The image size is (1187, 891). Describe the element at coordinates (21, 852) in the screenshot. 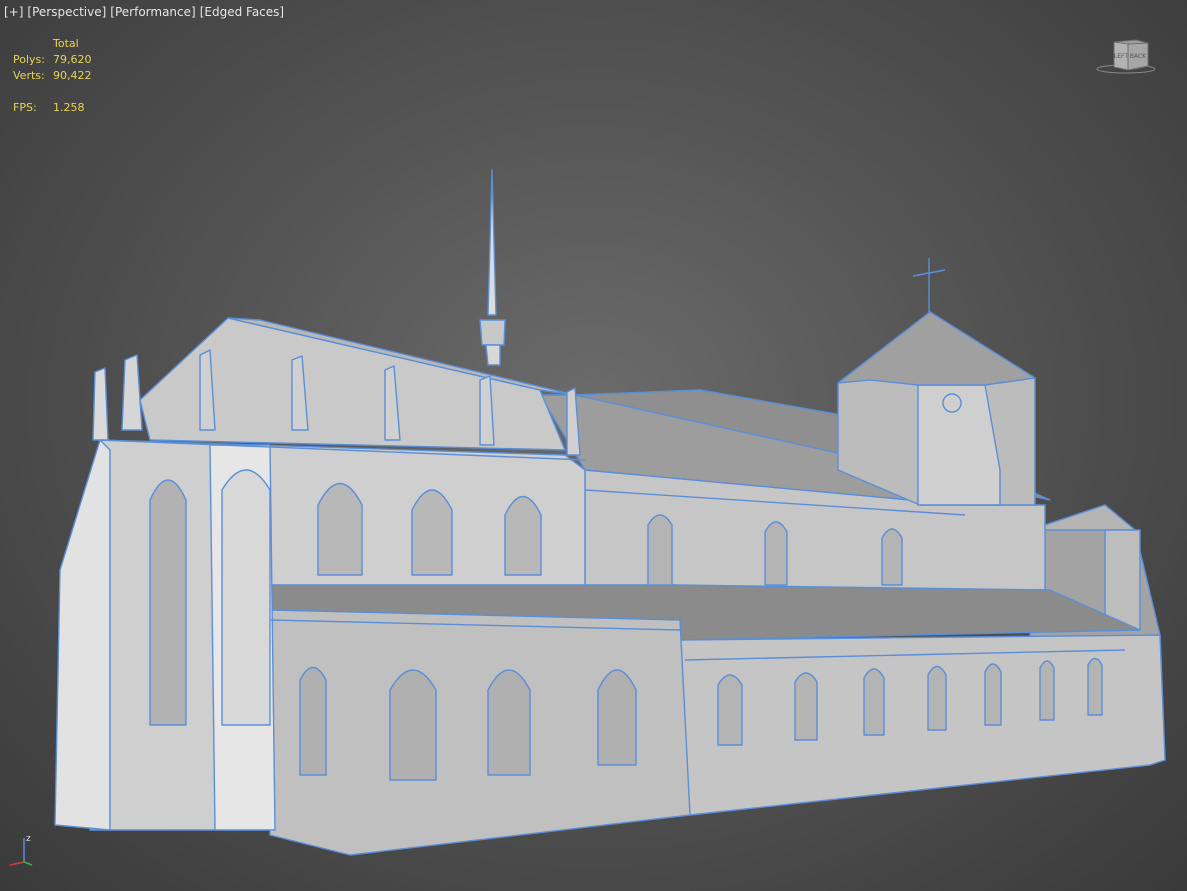

I see `axis-tripod-icon: z` at that location.